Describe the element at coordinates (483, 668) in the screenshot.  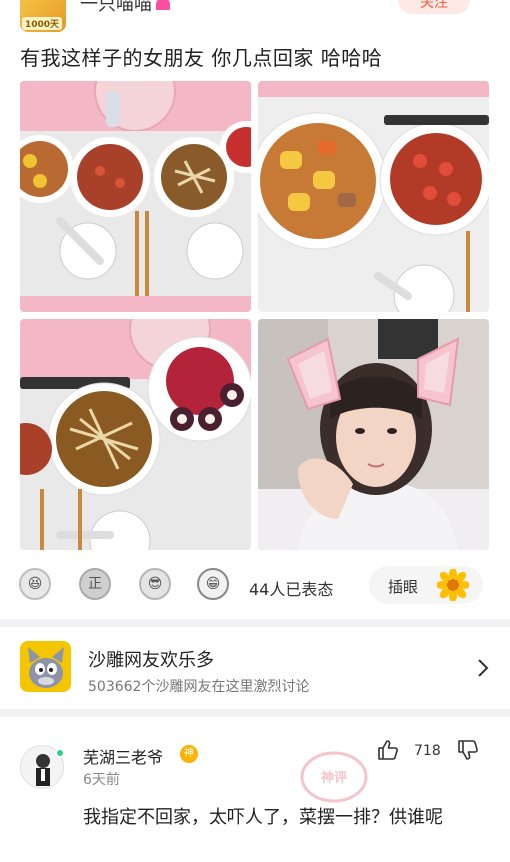
I see `chevron-right-icon` at that location.